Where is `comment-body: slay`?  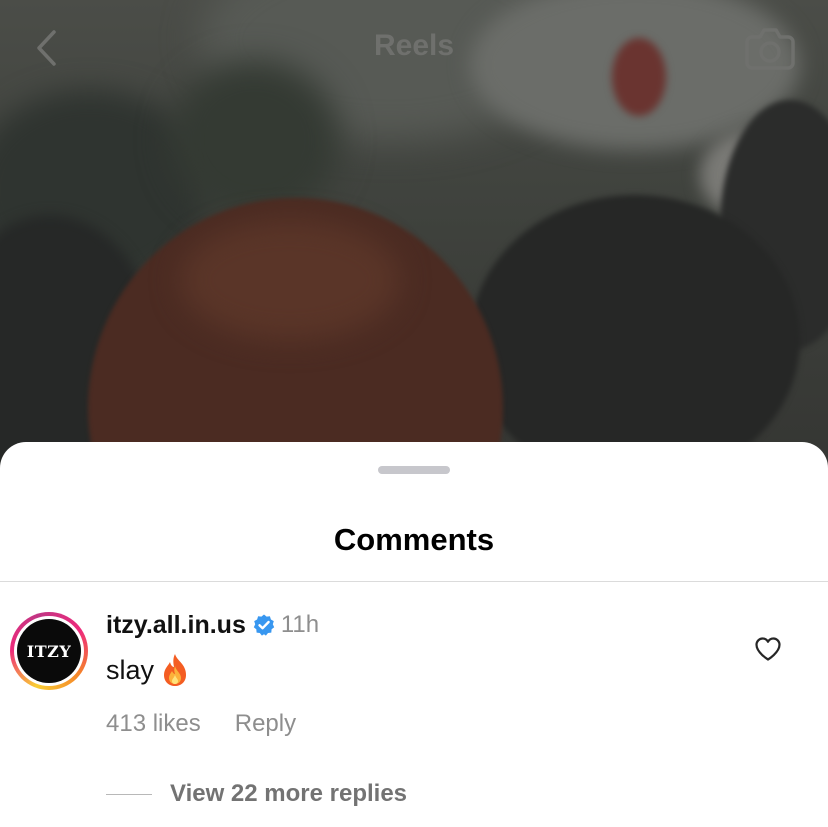
comment-body: slay is located at coordinates (148, 670).